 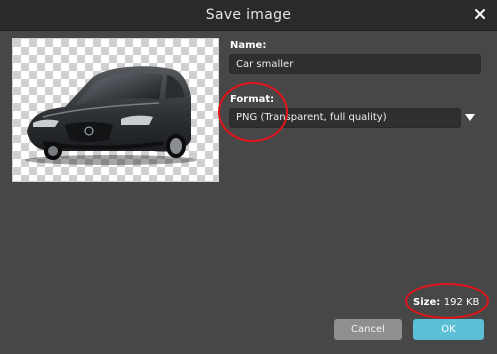 What do you see at coordinates (461, 302) in the screenshot?
I see `size-value: 192 KB` at bounding box center [461, 302].